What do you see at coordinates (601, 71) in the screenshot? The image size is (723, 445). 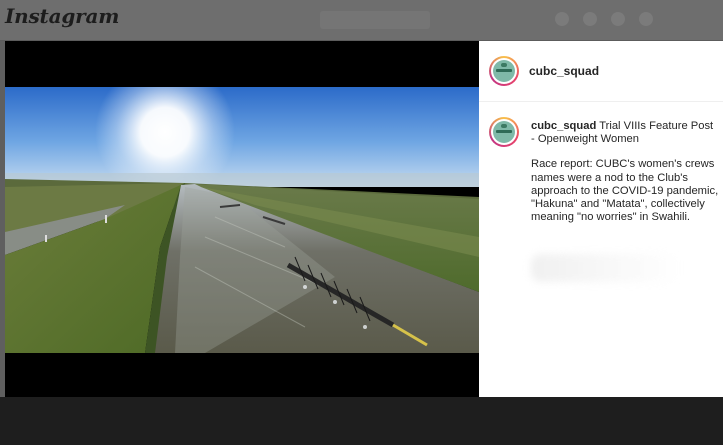 I see `post-header: cubc_squad` at bounding box center [601, 71].